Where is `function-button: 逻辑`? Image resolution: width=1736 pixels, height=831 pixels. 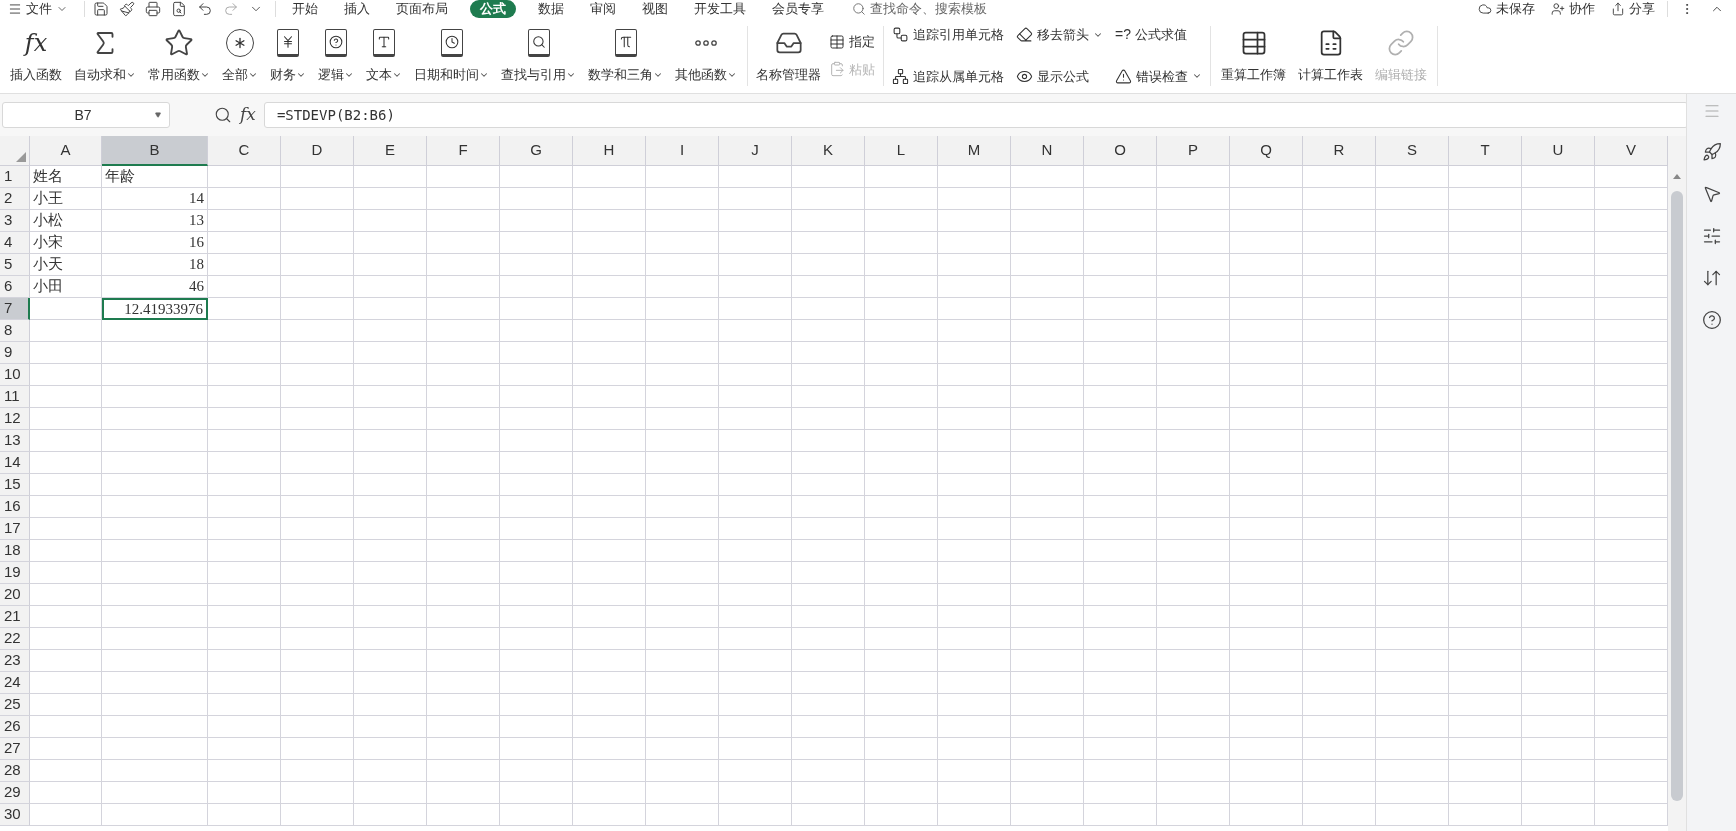
function-button: 逻辑 is located at coordinates (336, 55).